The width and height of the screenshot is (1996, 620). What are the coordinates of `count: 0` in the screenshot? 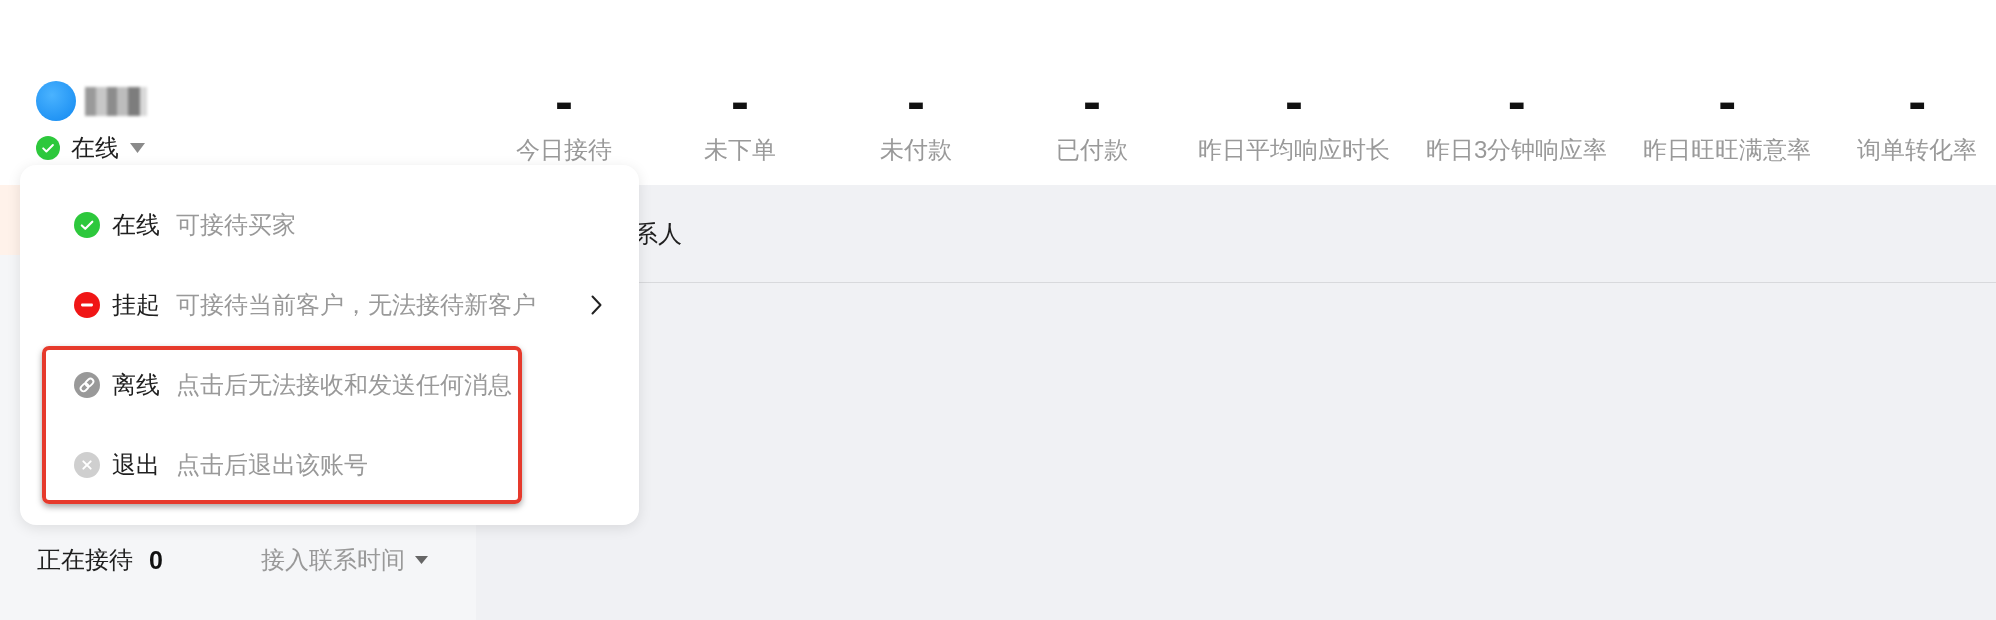 It's located at (156, 560).